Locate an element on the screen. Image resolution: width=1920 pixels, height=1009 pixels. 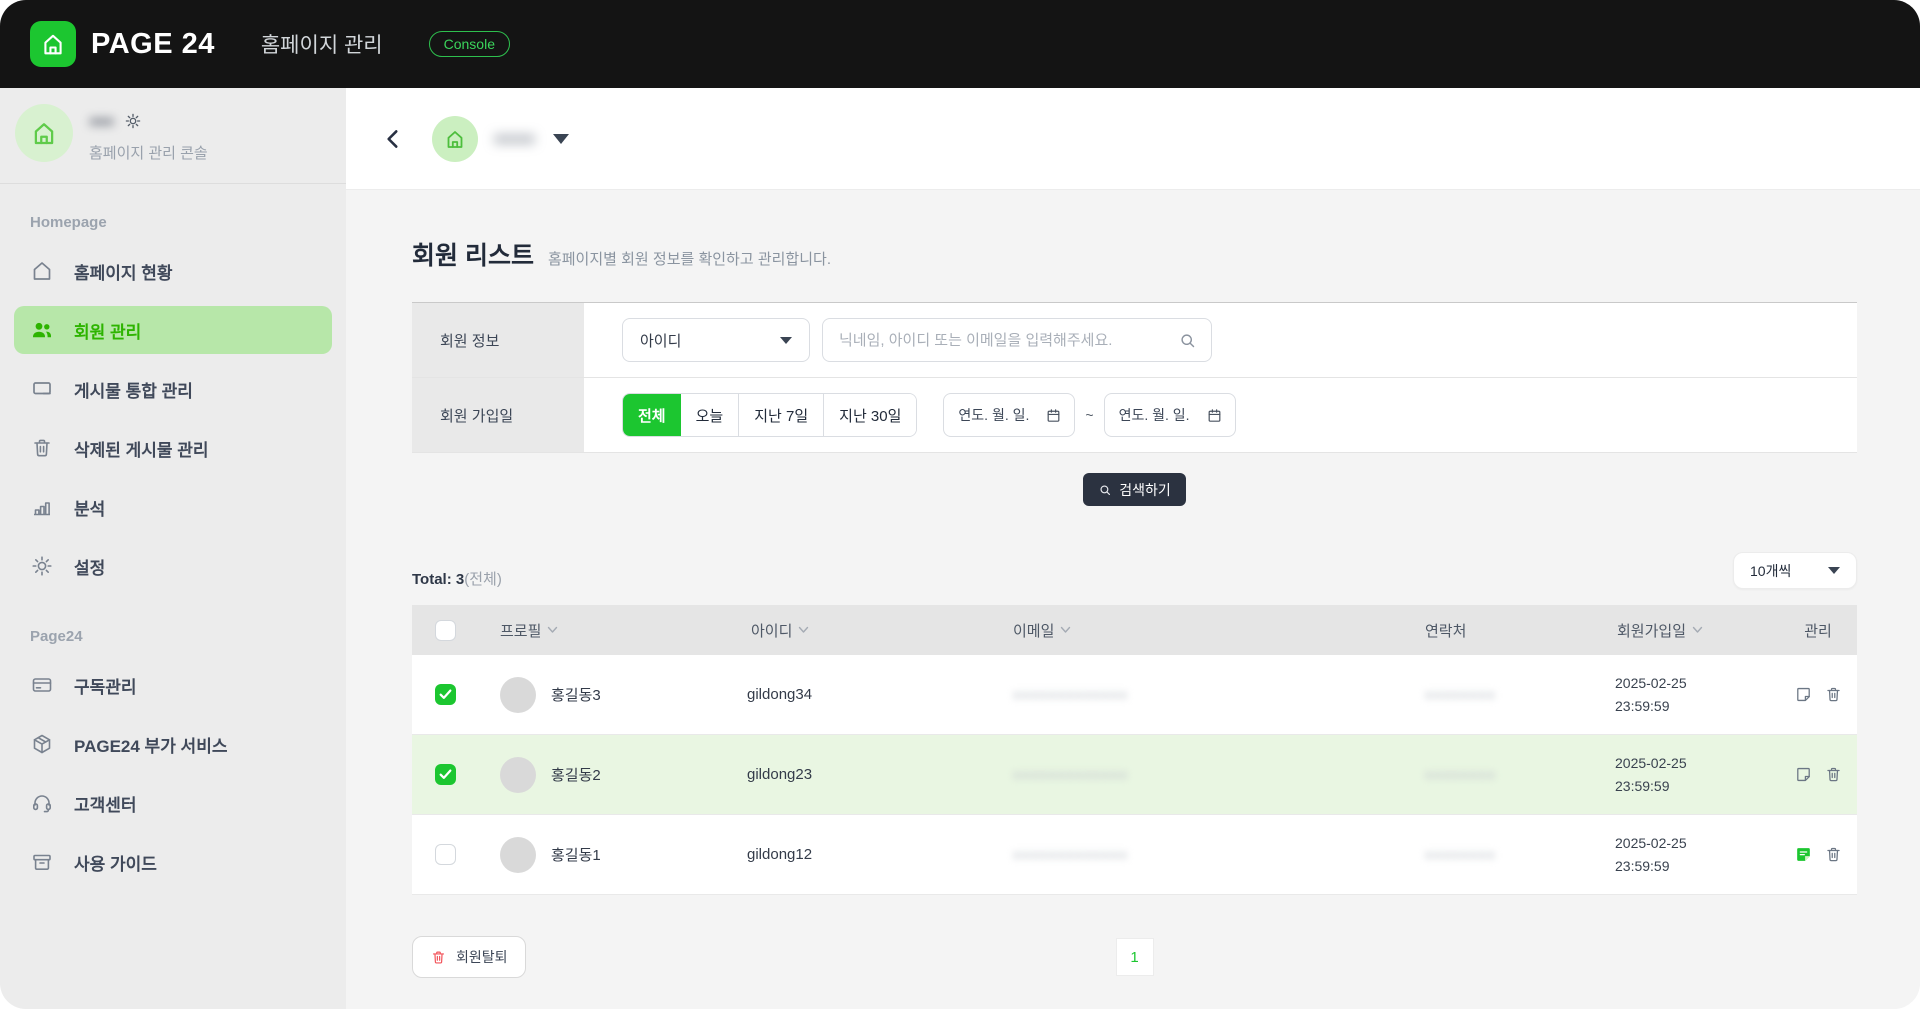
withdraw-button-label: 회원탈퇴 is located at coordinates (482, 957).